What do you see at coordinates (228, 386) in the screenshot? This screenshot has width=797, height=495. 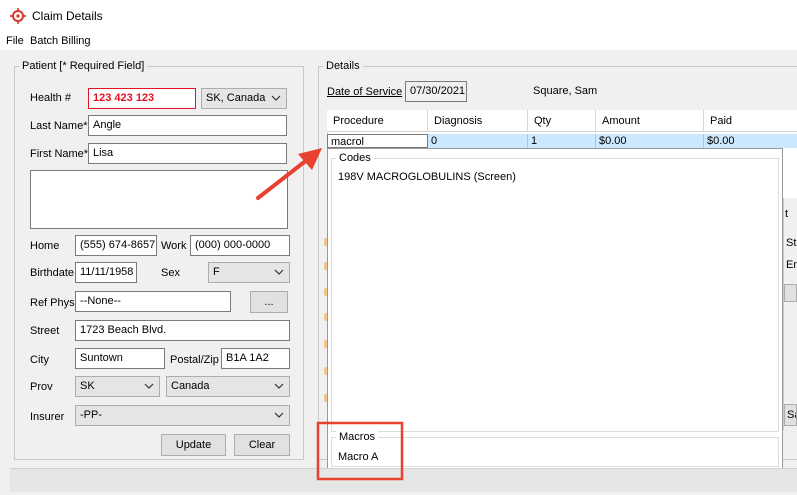 I see `country-select: Canada` at bounding box center [228, 386].